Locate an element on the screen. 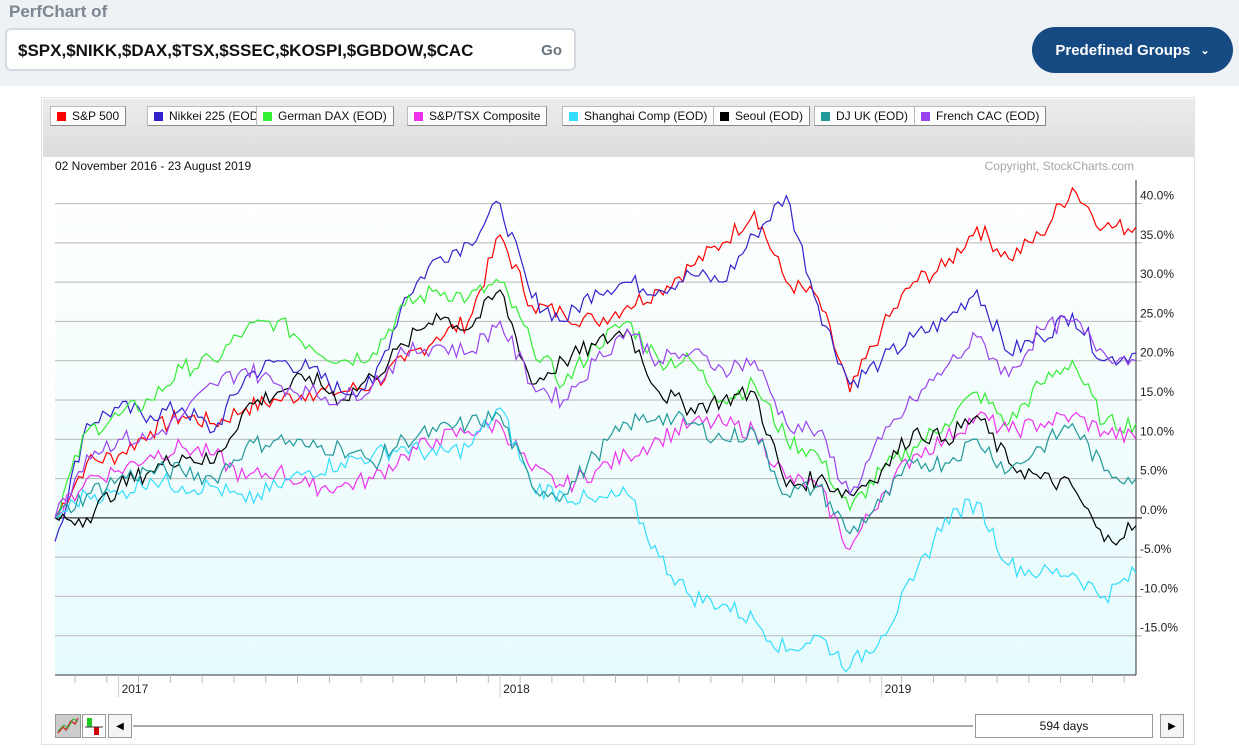 The image size is (1239, 748). bar-chart-icon is located at coordinates (94, 726).